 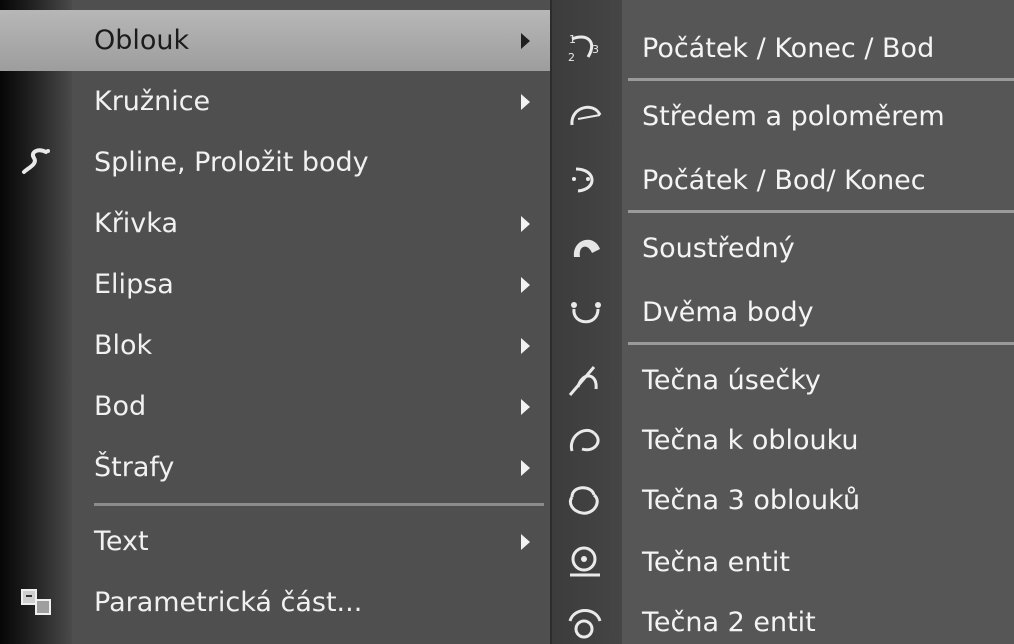 What do you see at coordinates (729, 622) in the screenshot?
I see `submenu-item-label: Tečna 2 entit` at bounding box center [729, 622].